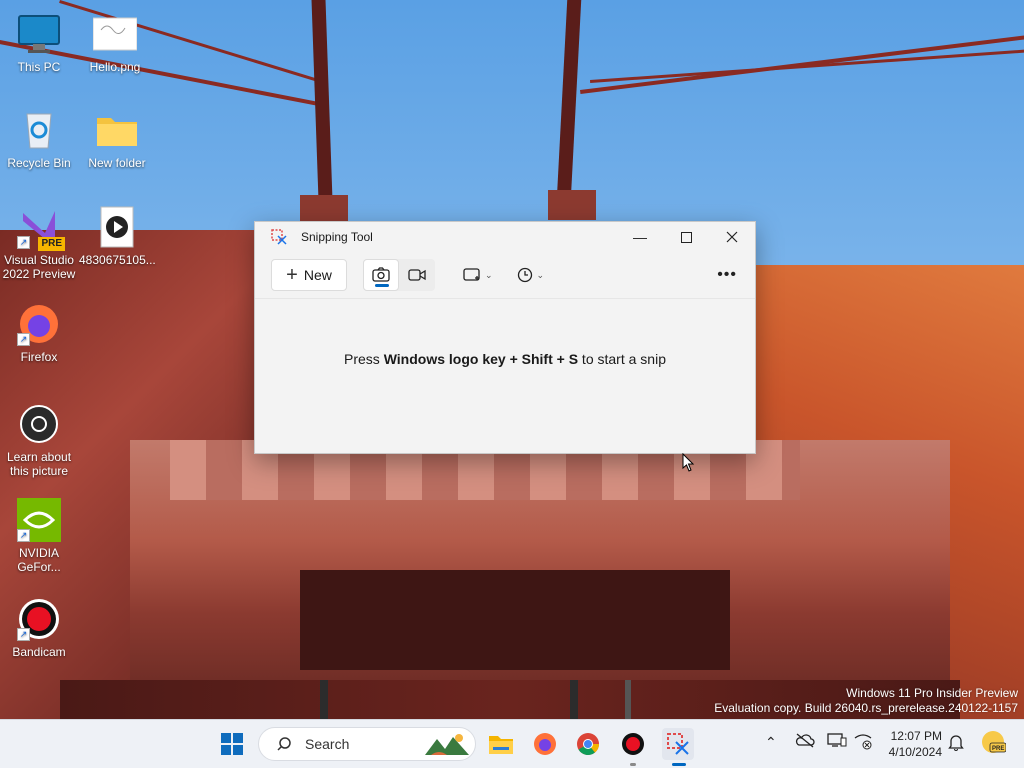 The image size is (1024, 768). Describe the element at coordinates (633, 764) in the screenshot. I see `running-indicator` at that location.